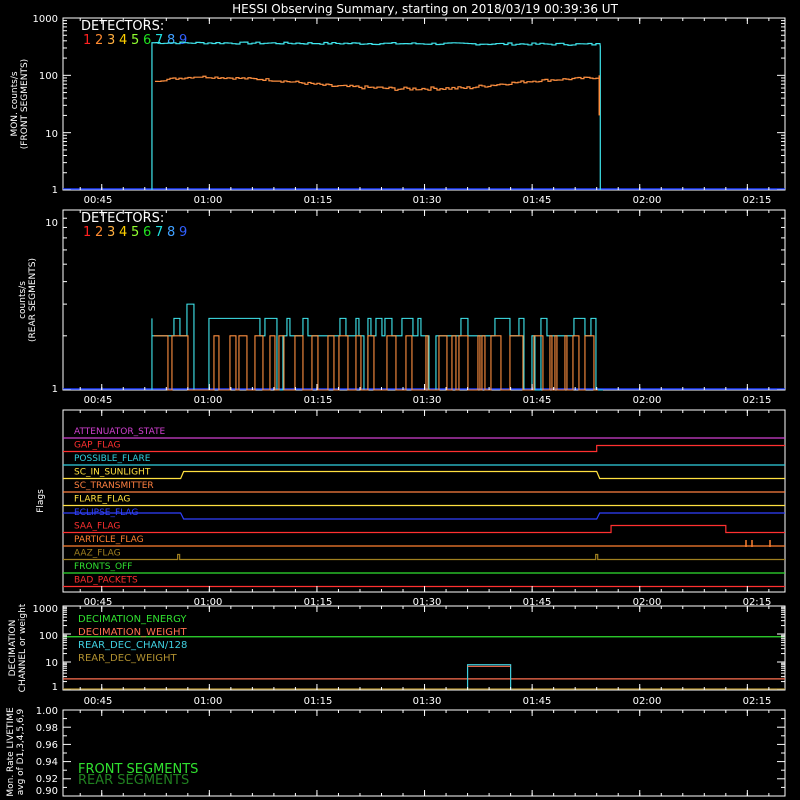  I want to click on front-ylabel-line1: MON. counts/s, so click(15, 103).